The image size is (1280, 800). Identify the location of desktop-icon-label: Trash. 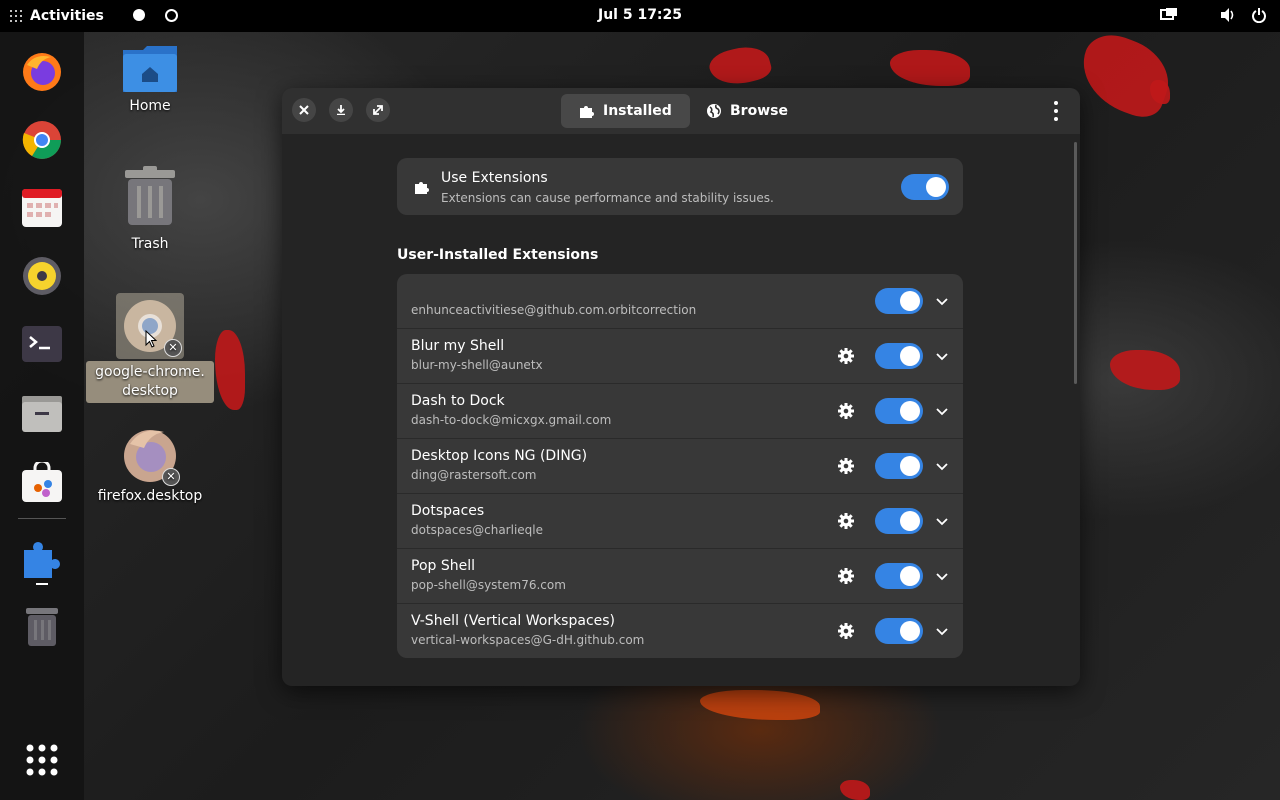
(150, 244).